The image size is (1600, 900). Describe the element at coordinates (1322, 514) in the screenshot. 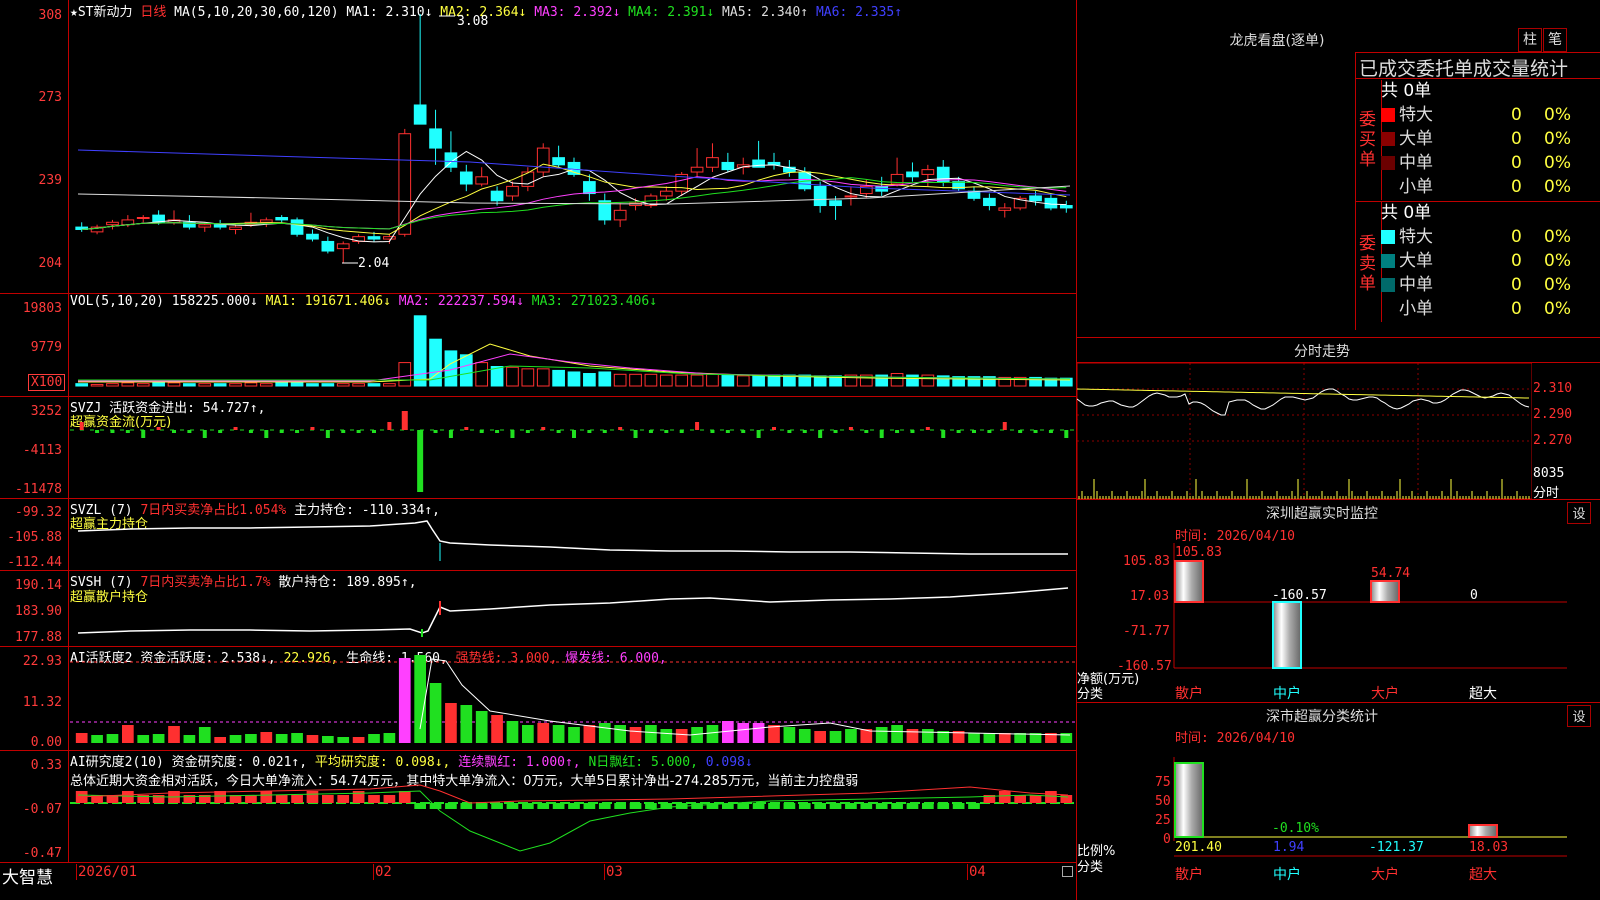

I see `monitor-title: 深圳超赢实时监控` at that location.